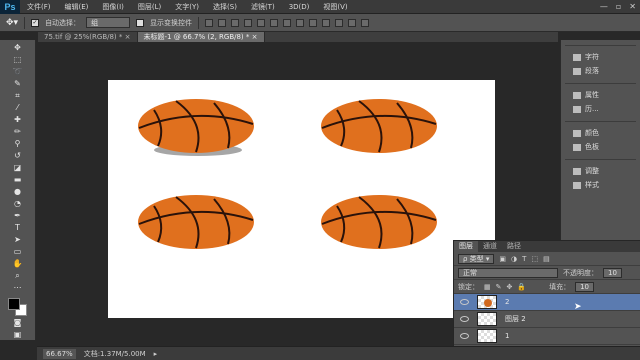 The width and height of the screenshot is (640, 360). Describe the element at coordinates (600, 171) in the screenshot. I see `panel-adjustments: 调整` at that location.